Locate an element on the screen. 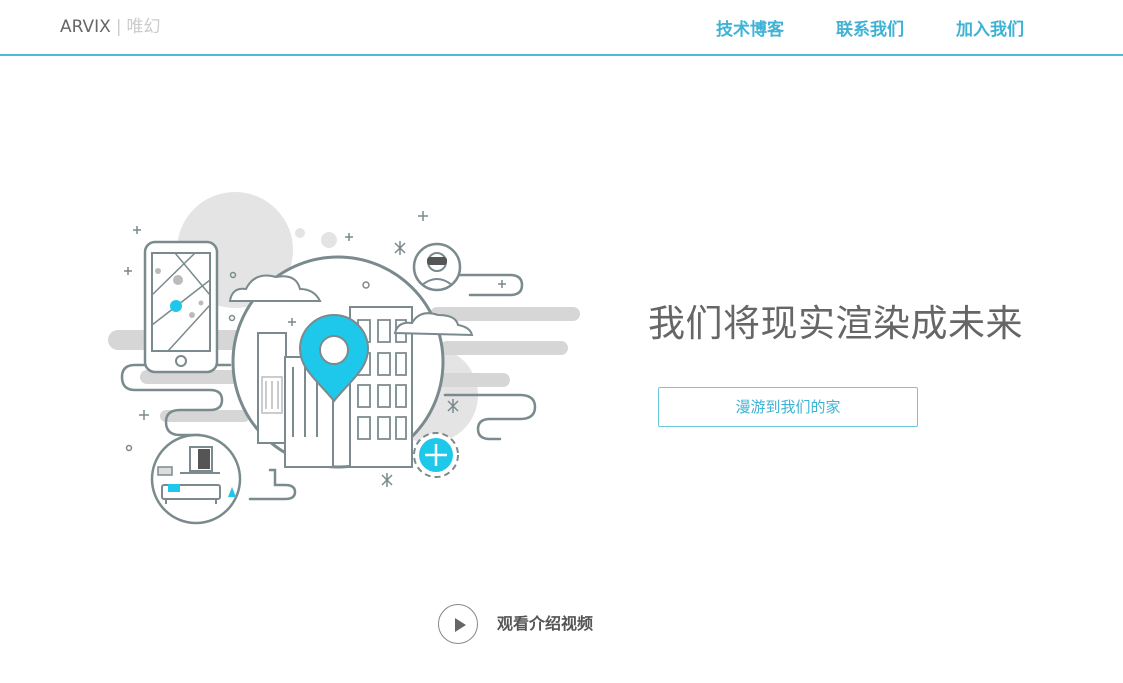 This screenshot has height=683, width=1123. vr-avatar-icon is located at coordinates (437, 267).